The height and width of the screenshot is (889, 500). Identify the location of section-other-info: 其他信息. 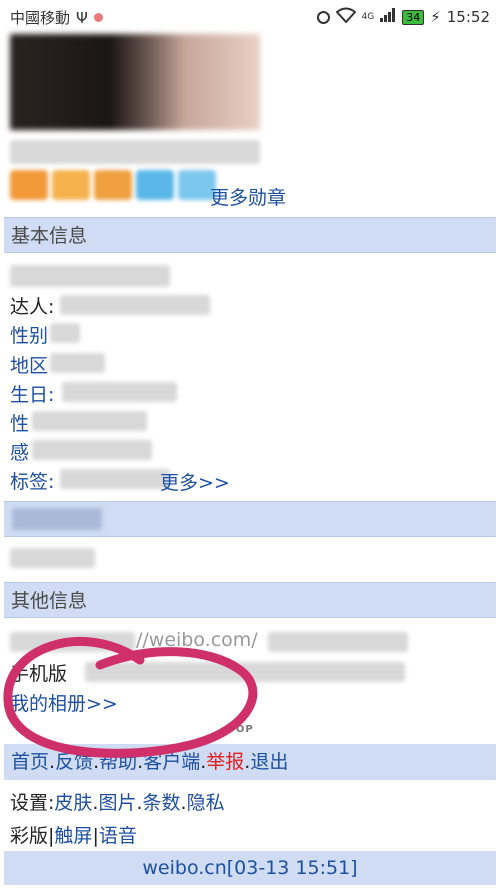
(250, 600).